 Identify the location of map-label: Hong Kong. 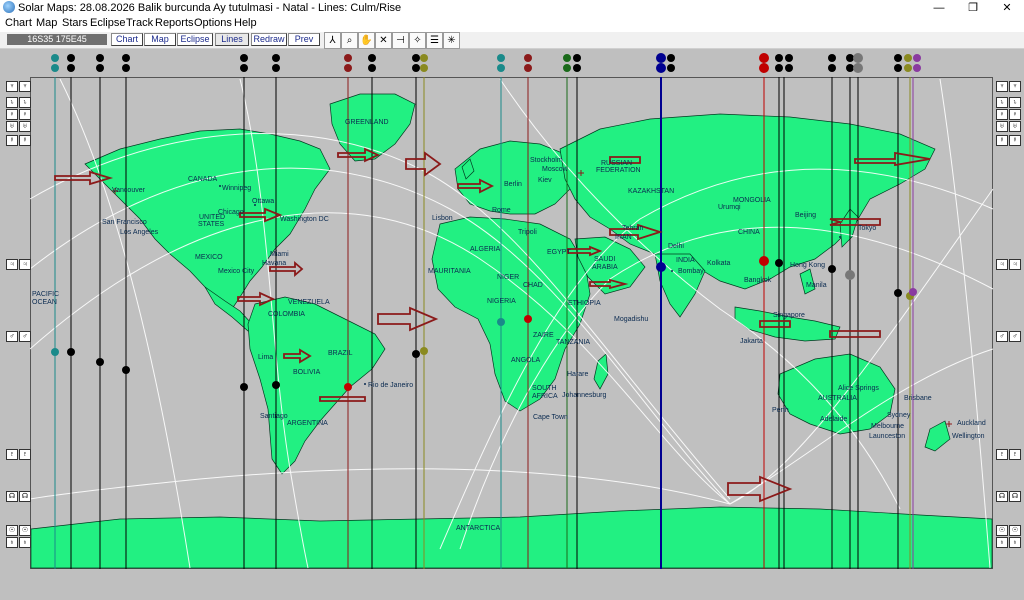
(808, 265).